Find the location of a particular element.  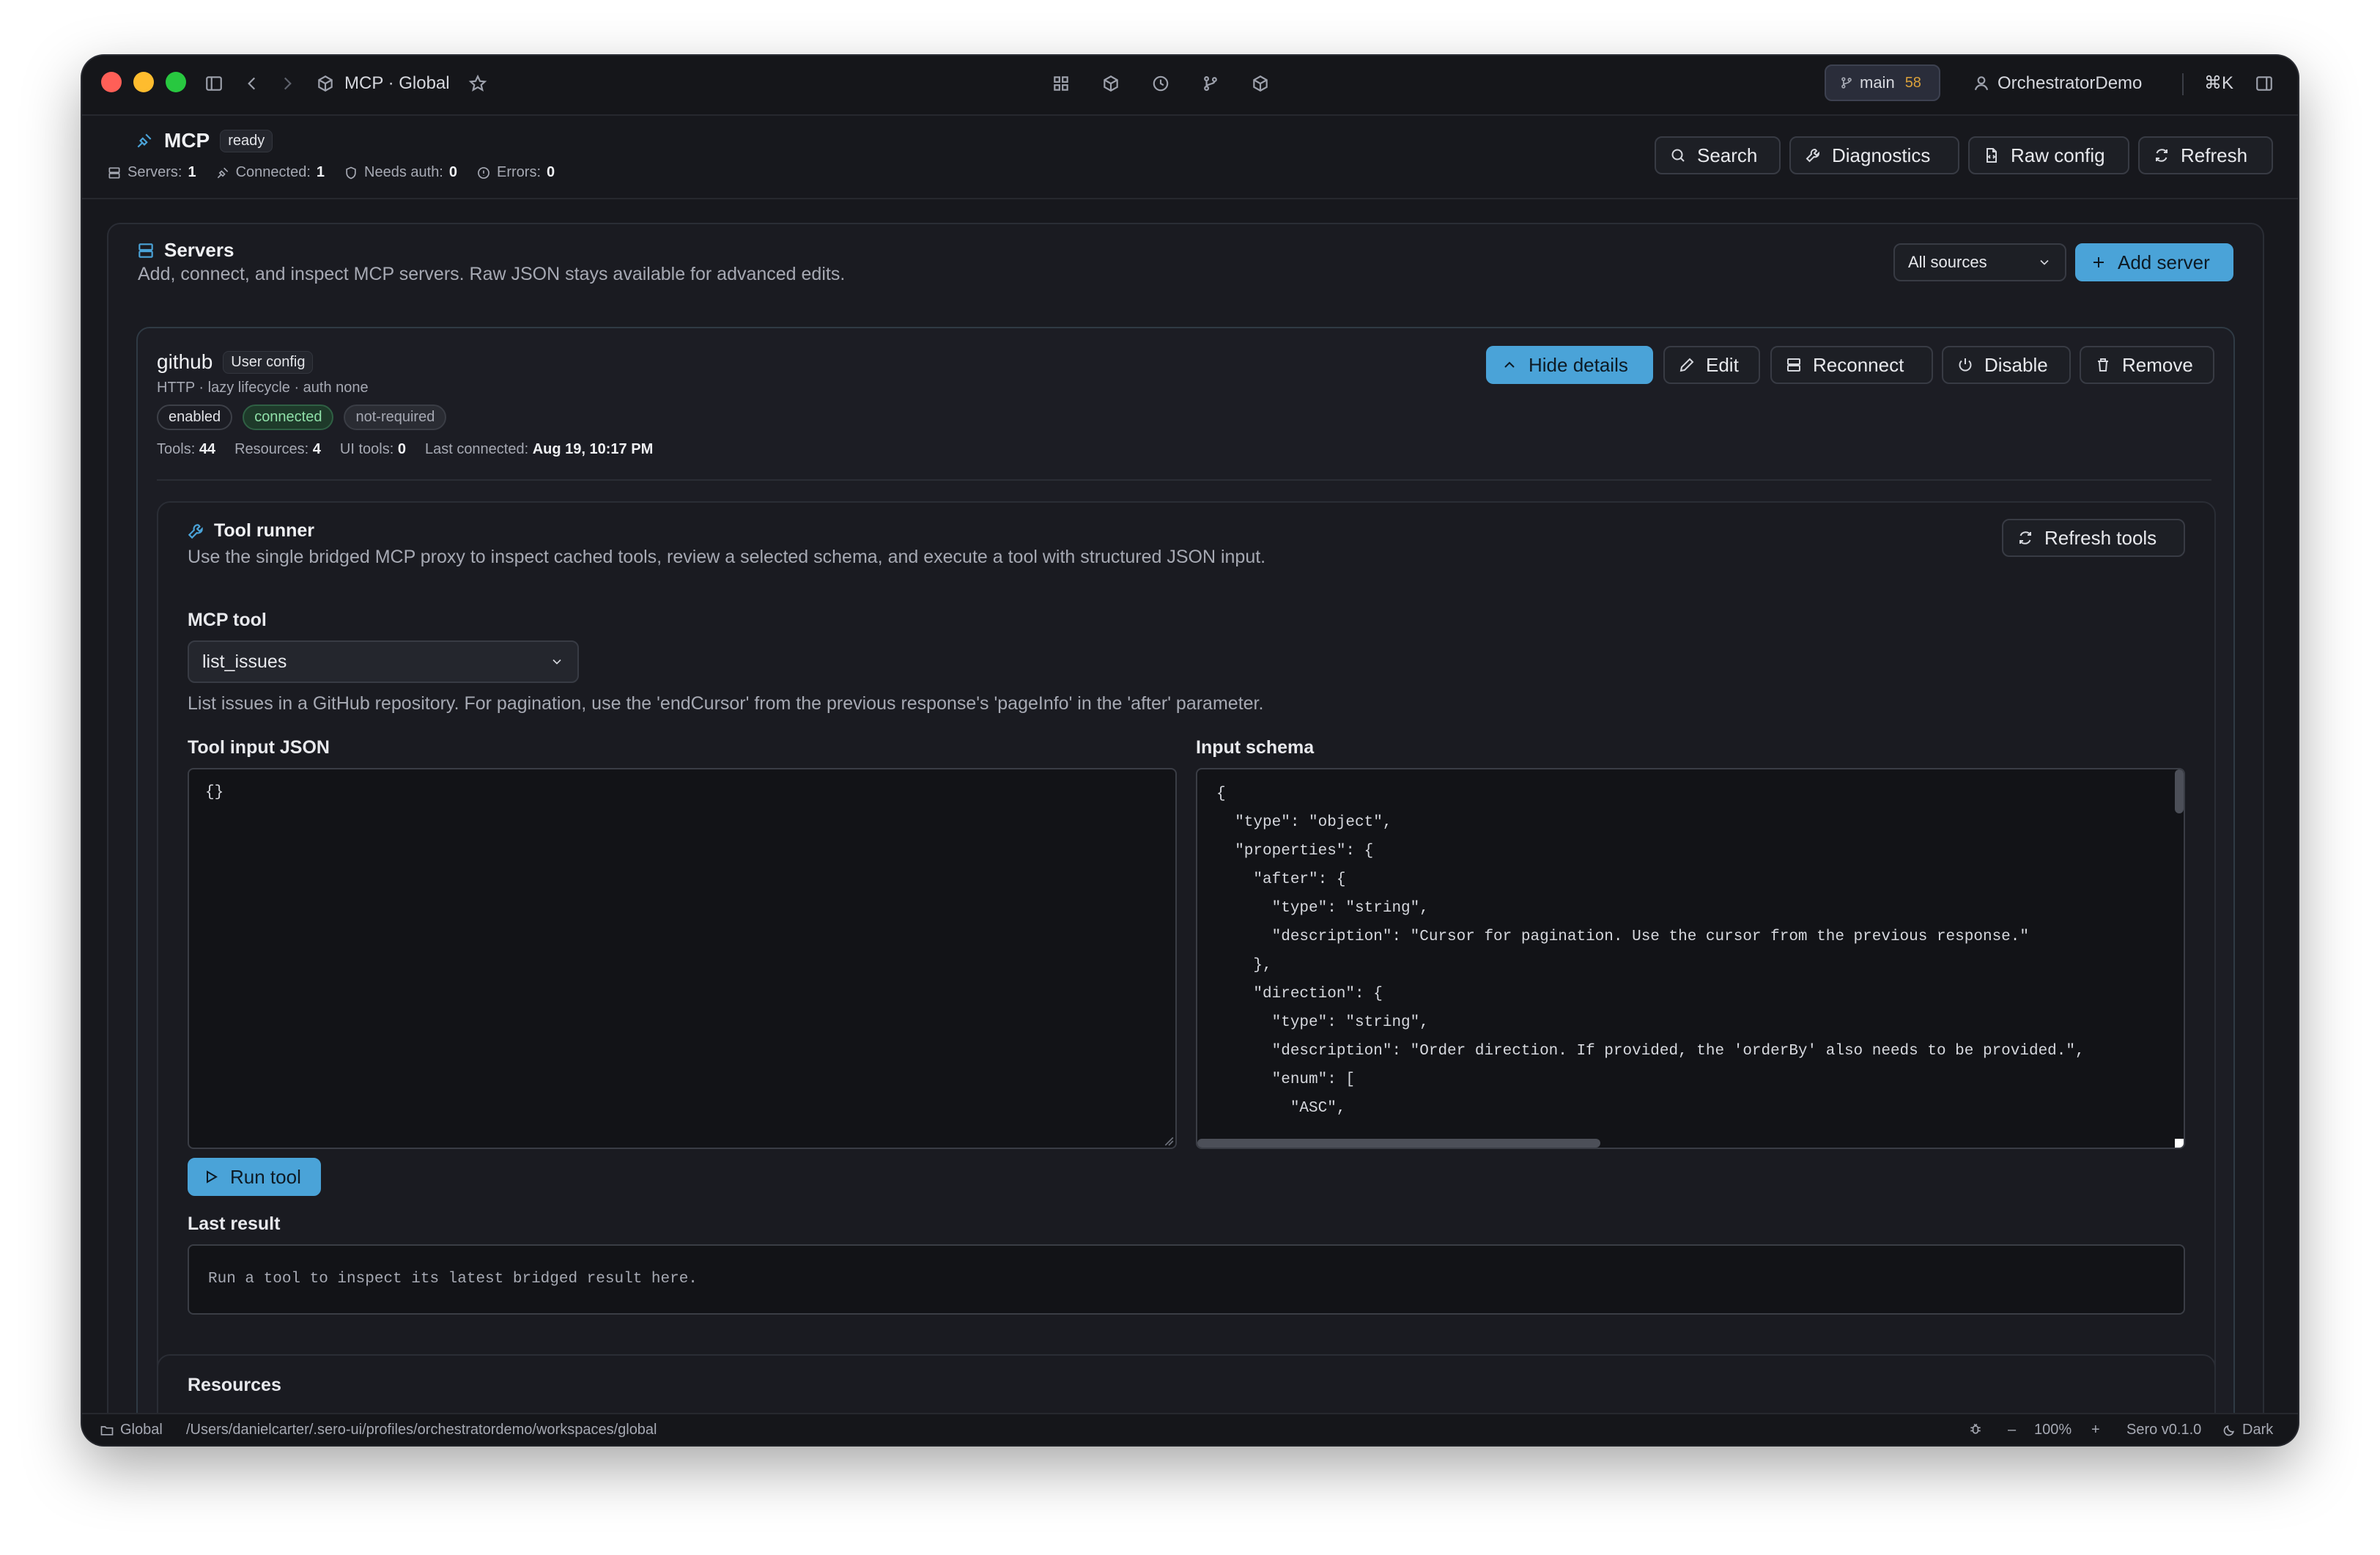

stat-value: 0 is located at coordinates (452, 172).